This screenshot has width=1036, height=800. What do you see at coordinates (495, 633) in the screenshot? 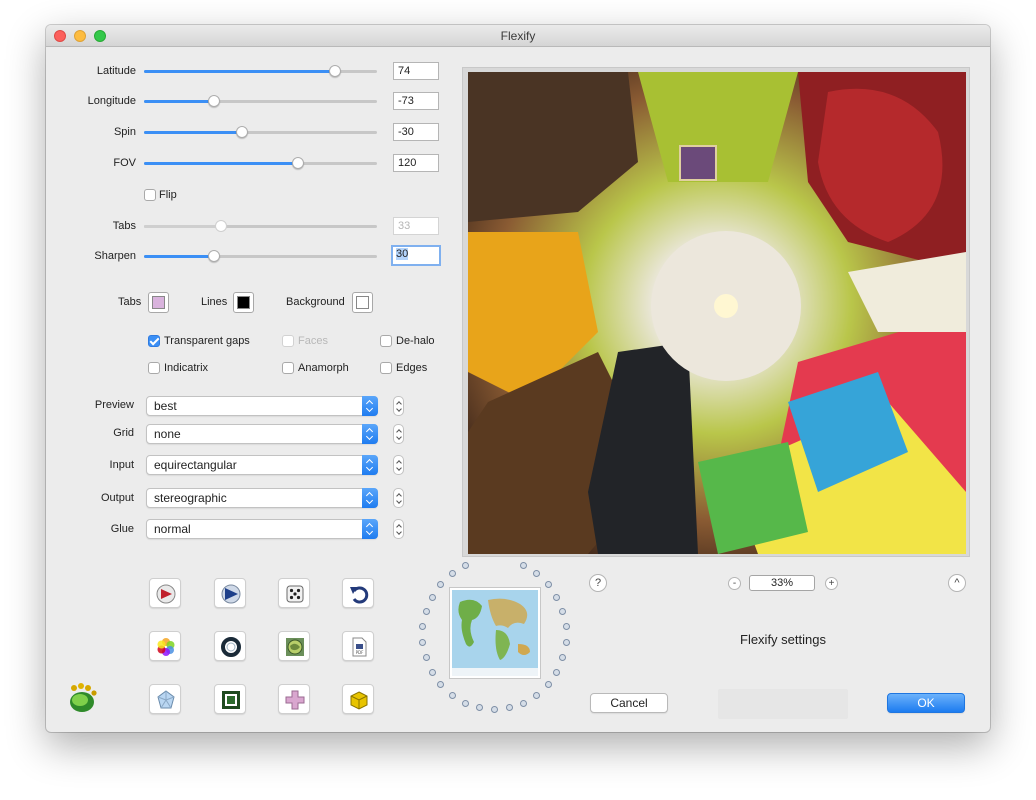
I see `map-thumbnail` at bounding box center [495, 633].